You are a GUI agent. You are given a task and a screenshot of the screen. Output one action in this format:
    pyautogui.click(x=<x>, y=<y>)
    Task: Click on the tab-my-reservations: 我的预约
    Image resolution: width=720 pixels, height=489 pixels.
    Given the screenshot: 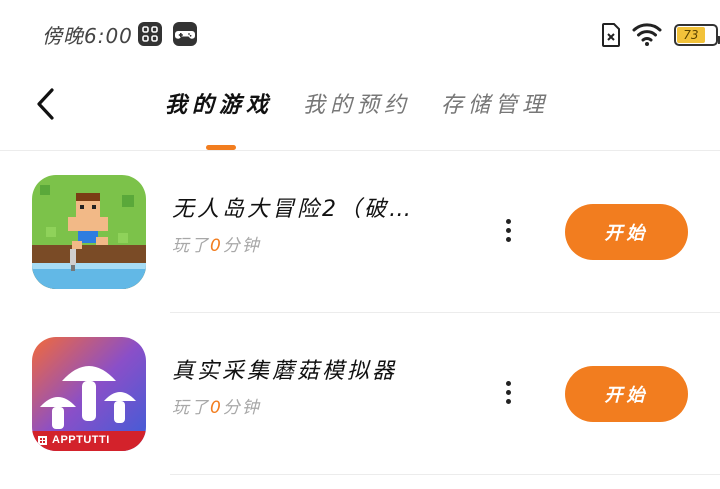 What is the action you would take?
    pyautogui.click(x=357, y=103)
    